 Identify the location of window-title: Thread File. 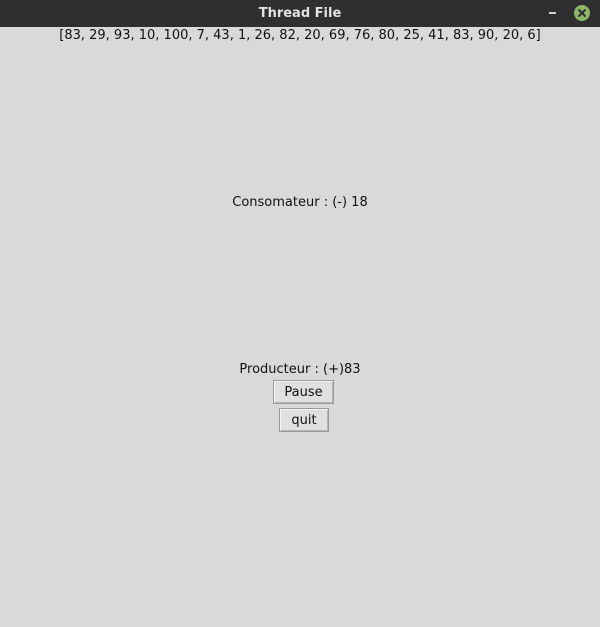
(300, 13).